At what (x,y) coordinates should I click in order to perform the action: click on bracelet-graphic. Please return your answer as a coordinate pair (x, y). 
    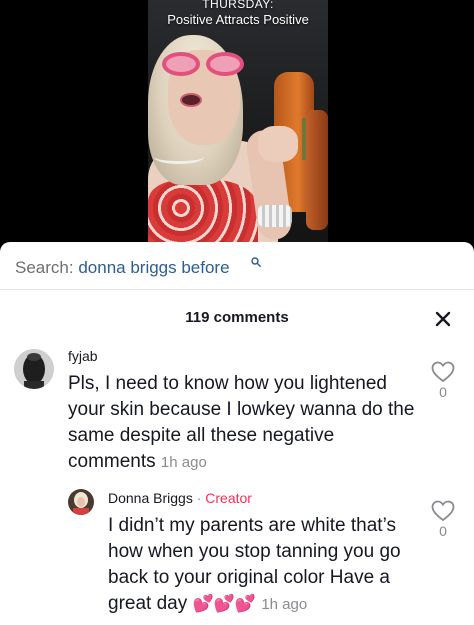
    Looking at the image, I should click on (275, 216).